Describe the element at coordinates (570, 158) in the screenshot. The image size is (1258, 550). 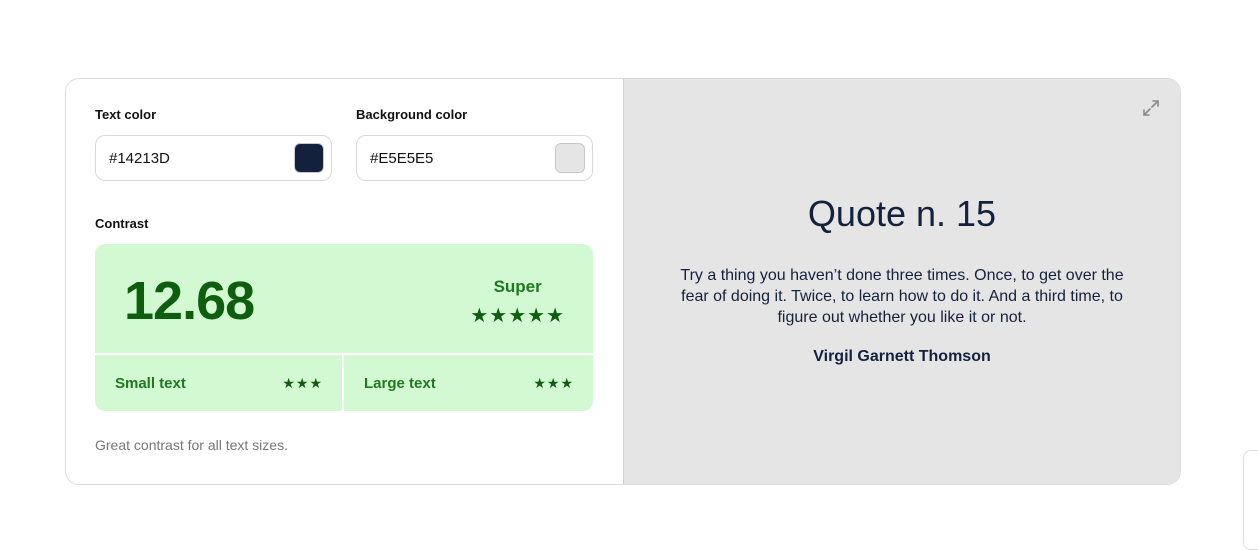
I see `background-color-swatch` at that location.